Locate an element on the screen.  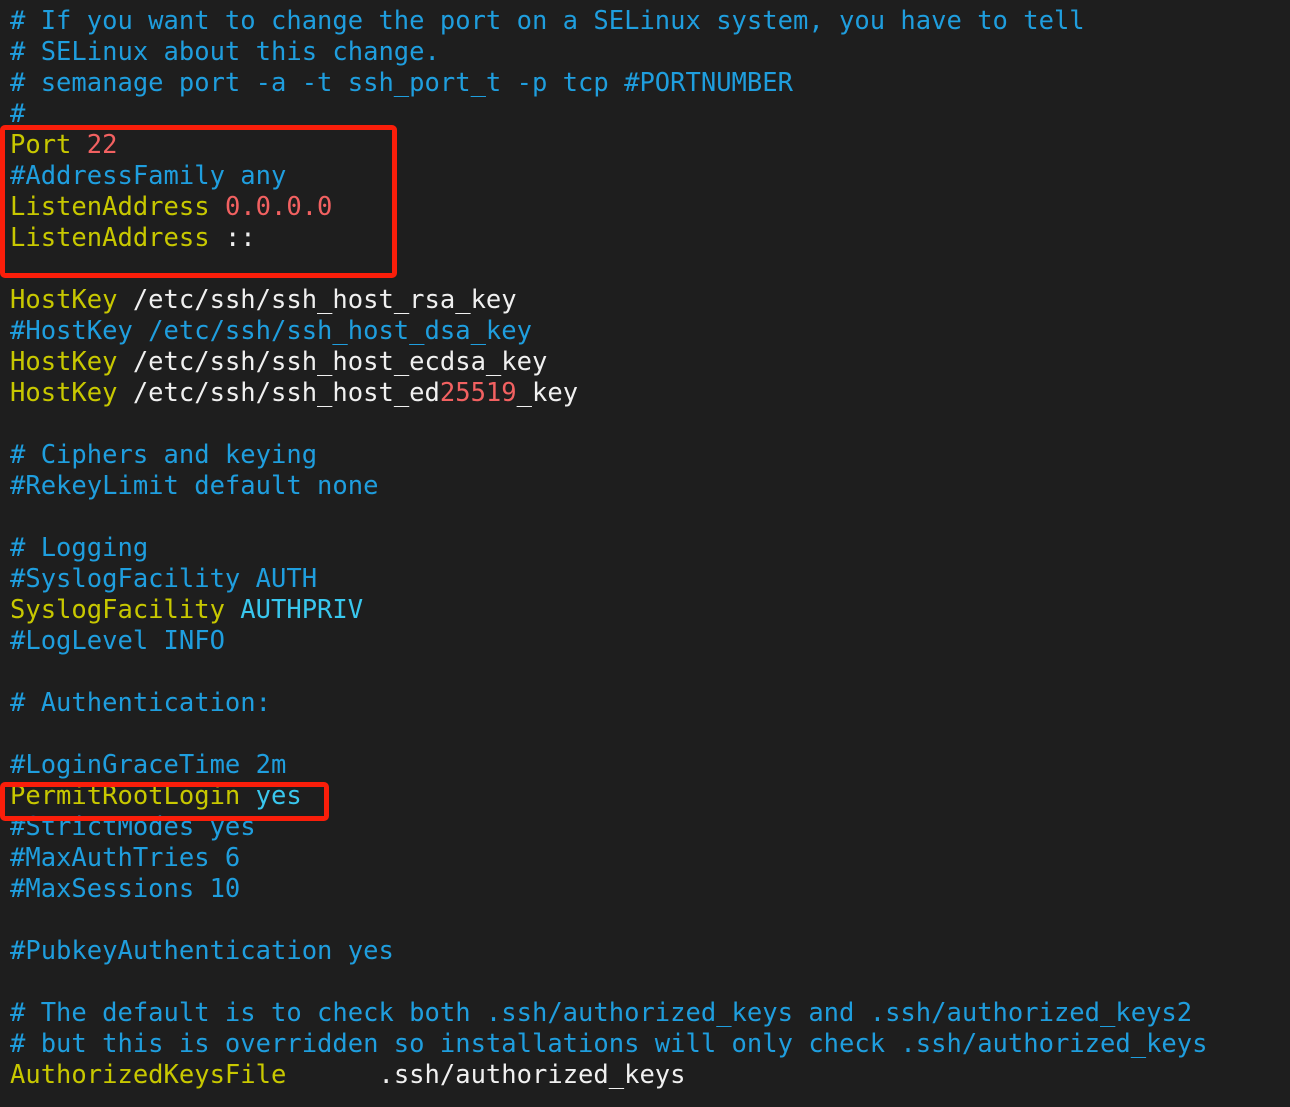
code-token: # Authentication: is located at coordinates (140, 703).